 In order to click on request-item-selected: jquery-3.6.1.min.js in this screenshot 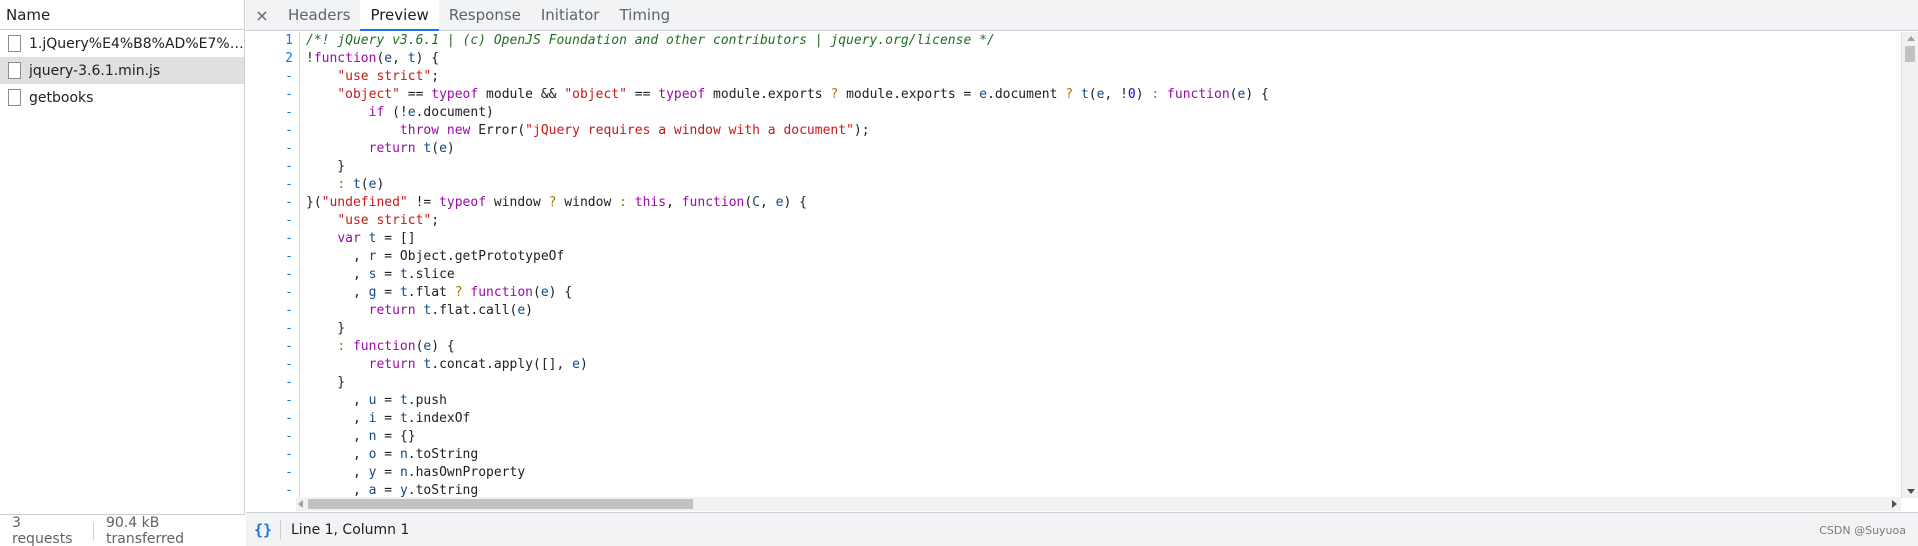, I will do `click(122, 70)`.